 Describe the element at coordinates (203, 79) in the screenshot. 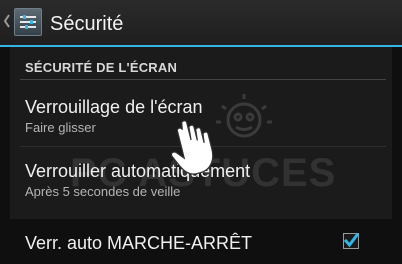

I see `section-divider` at that location.